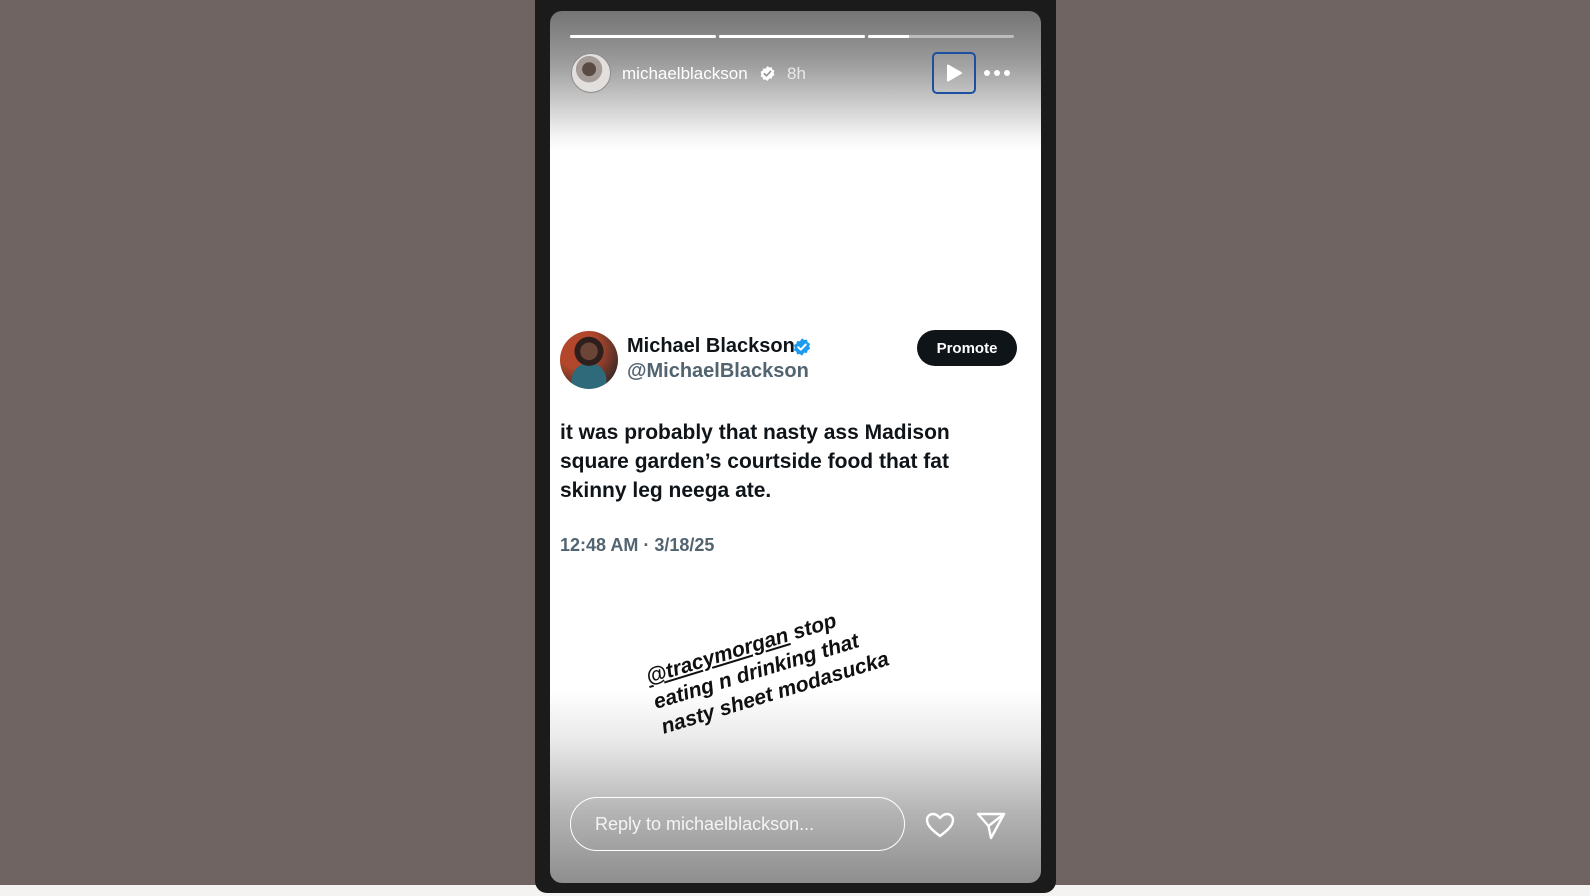 The height and width of the screenshot is (896, 1590). I want to click on author-username: michaelblackson, so click(685, 74).